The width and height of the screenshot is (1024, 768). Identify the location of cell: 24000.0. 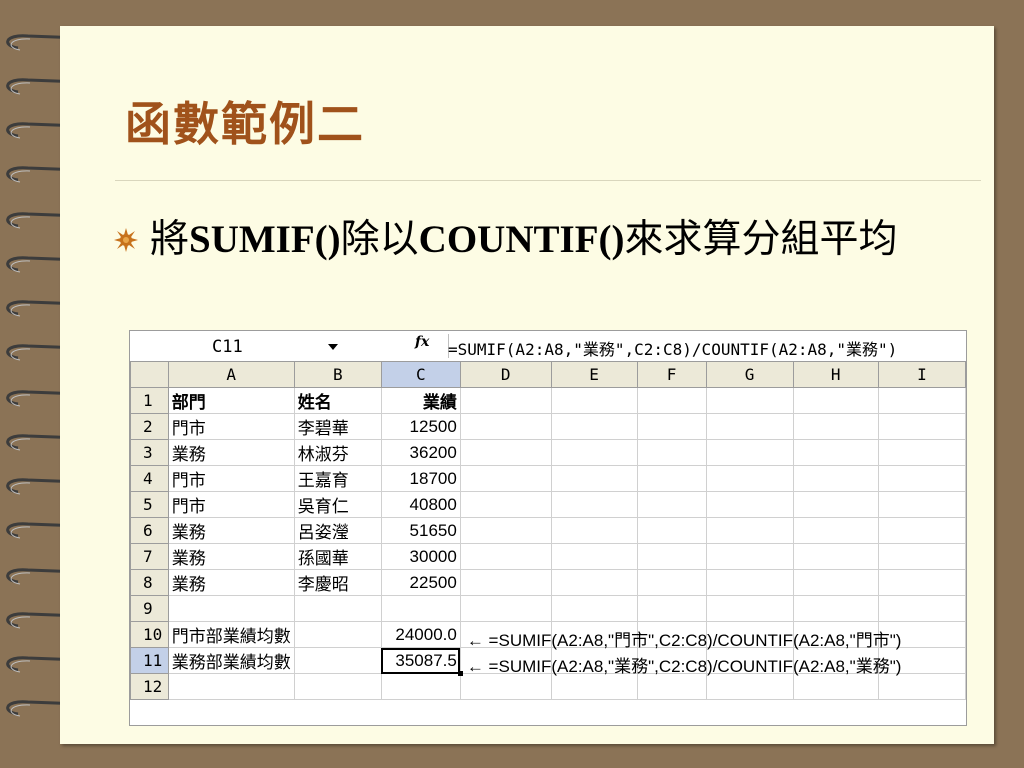
(420, 634).